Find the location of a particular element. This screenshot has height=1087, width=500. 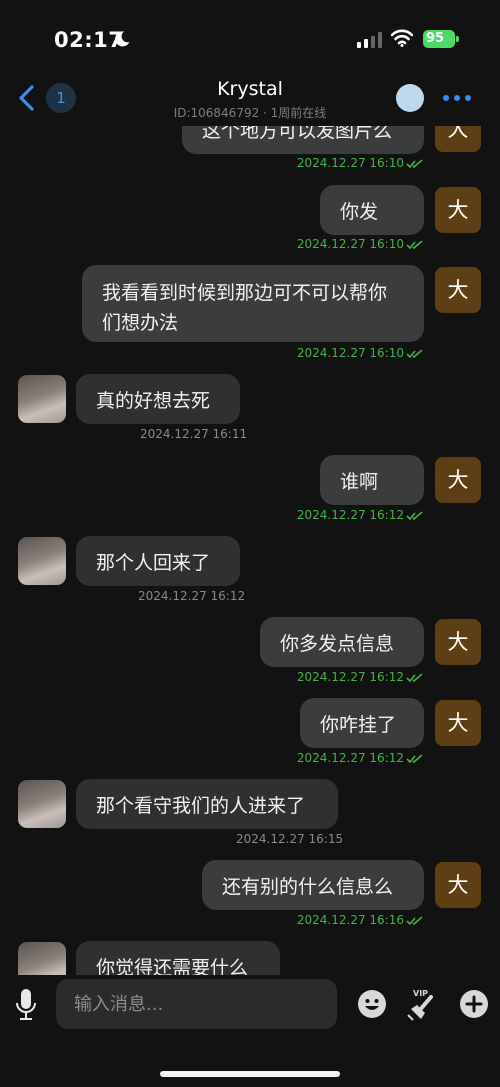

message-bubble: 真的好想去死 is located at coordinates (158, 399).